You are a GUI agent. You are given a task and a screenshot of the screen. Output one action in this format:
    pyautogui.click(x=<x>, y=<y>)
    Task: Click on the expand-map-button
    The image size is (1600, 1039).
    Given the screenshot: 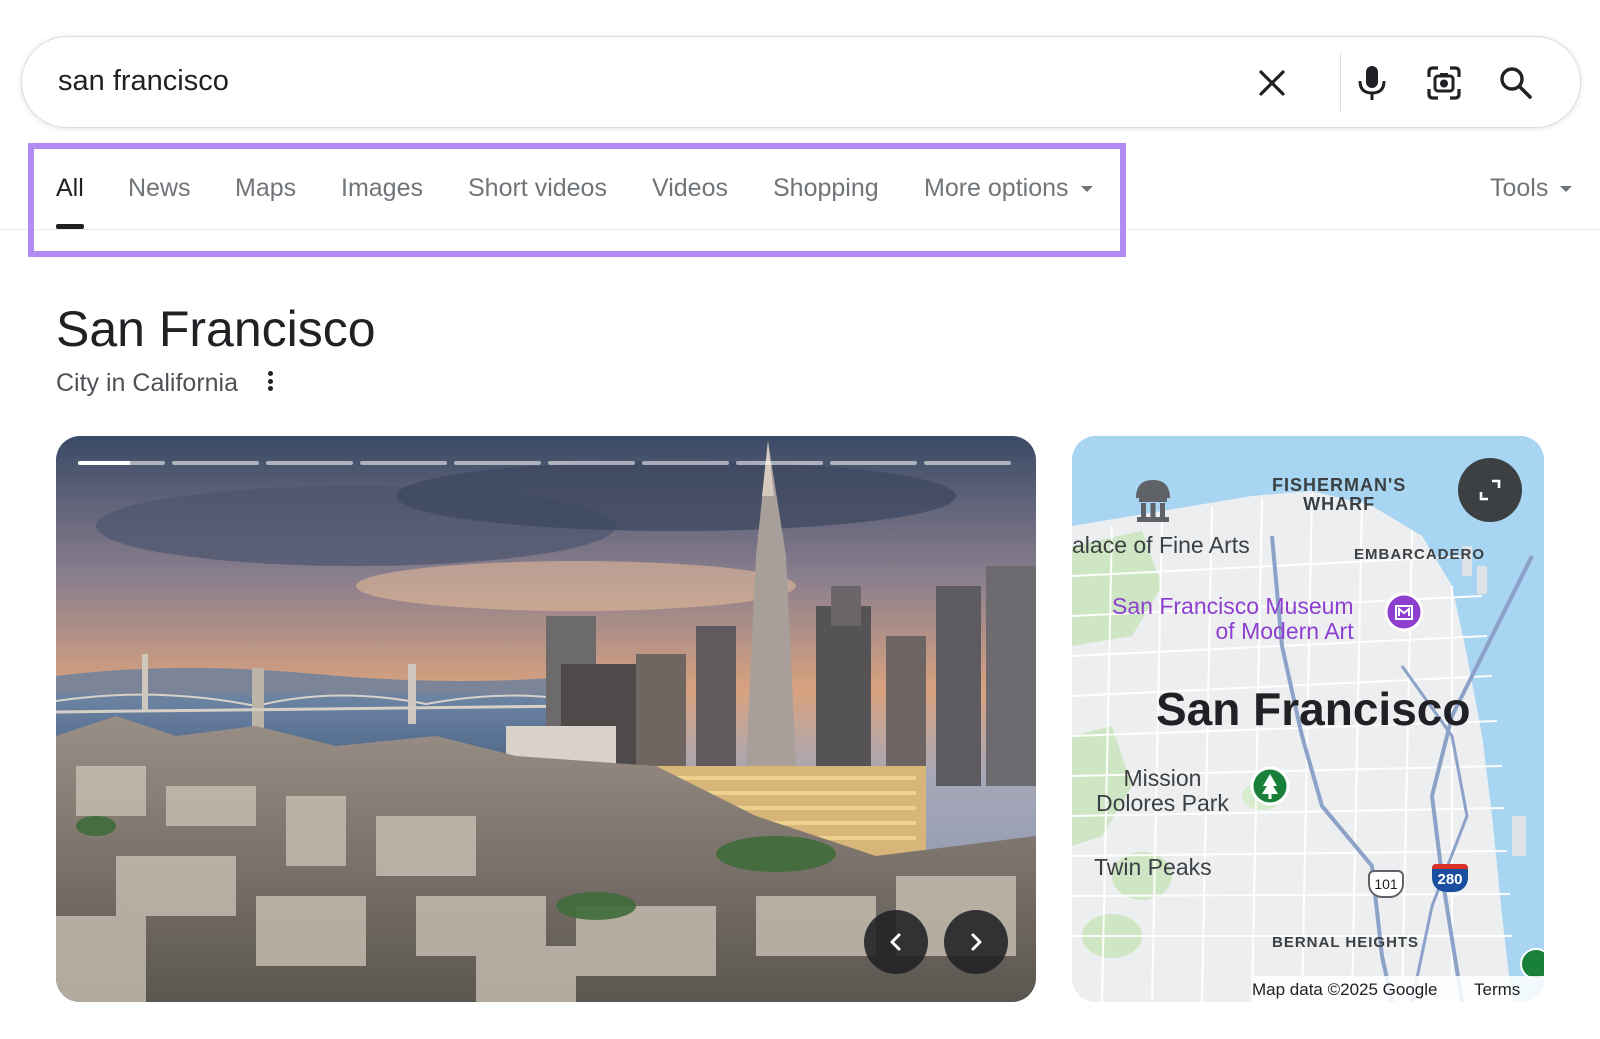 What is the action you would take?
    pyautogui.click(x=1490, y=490)
    